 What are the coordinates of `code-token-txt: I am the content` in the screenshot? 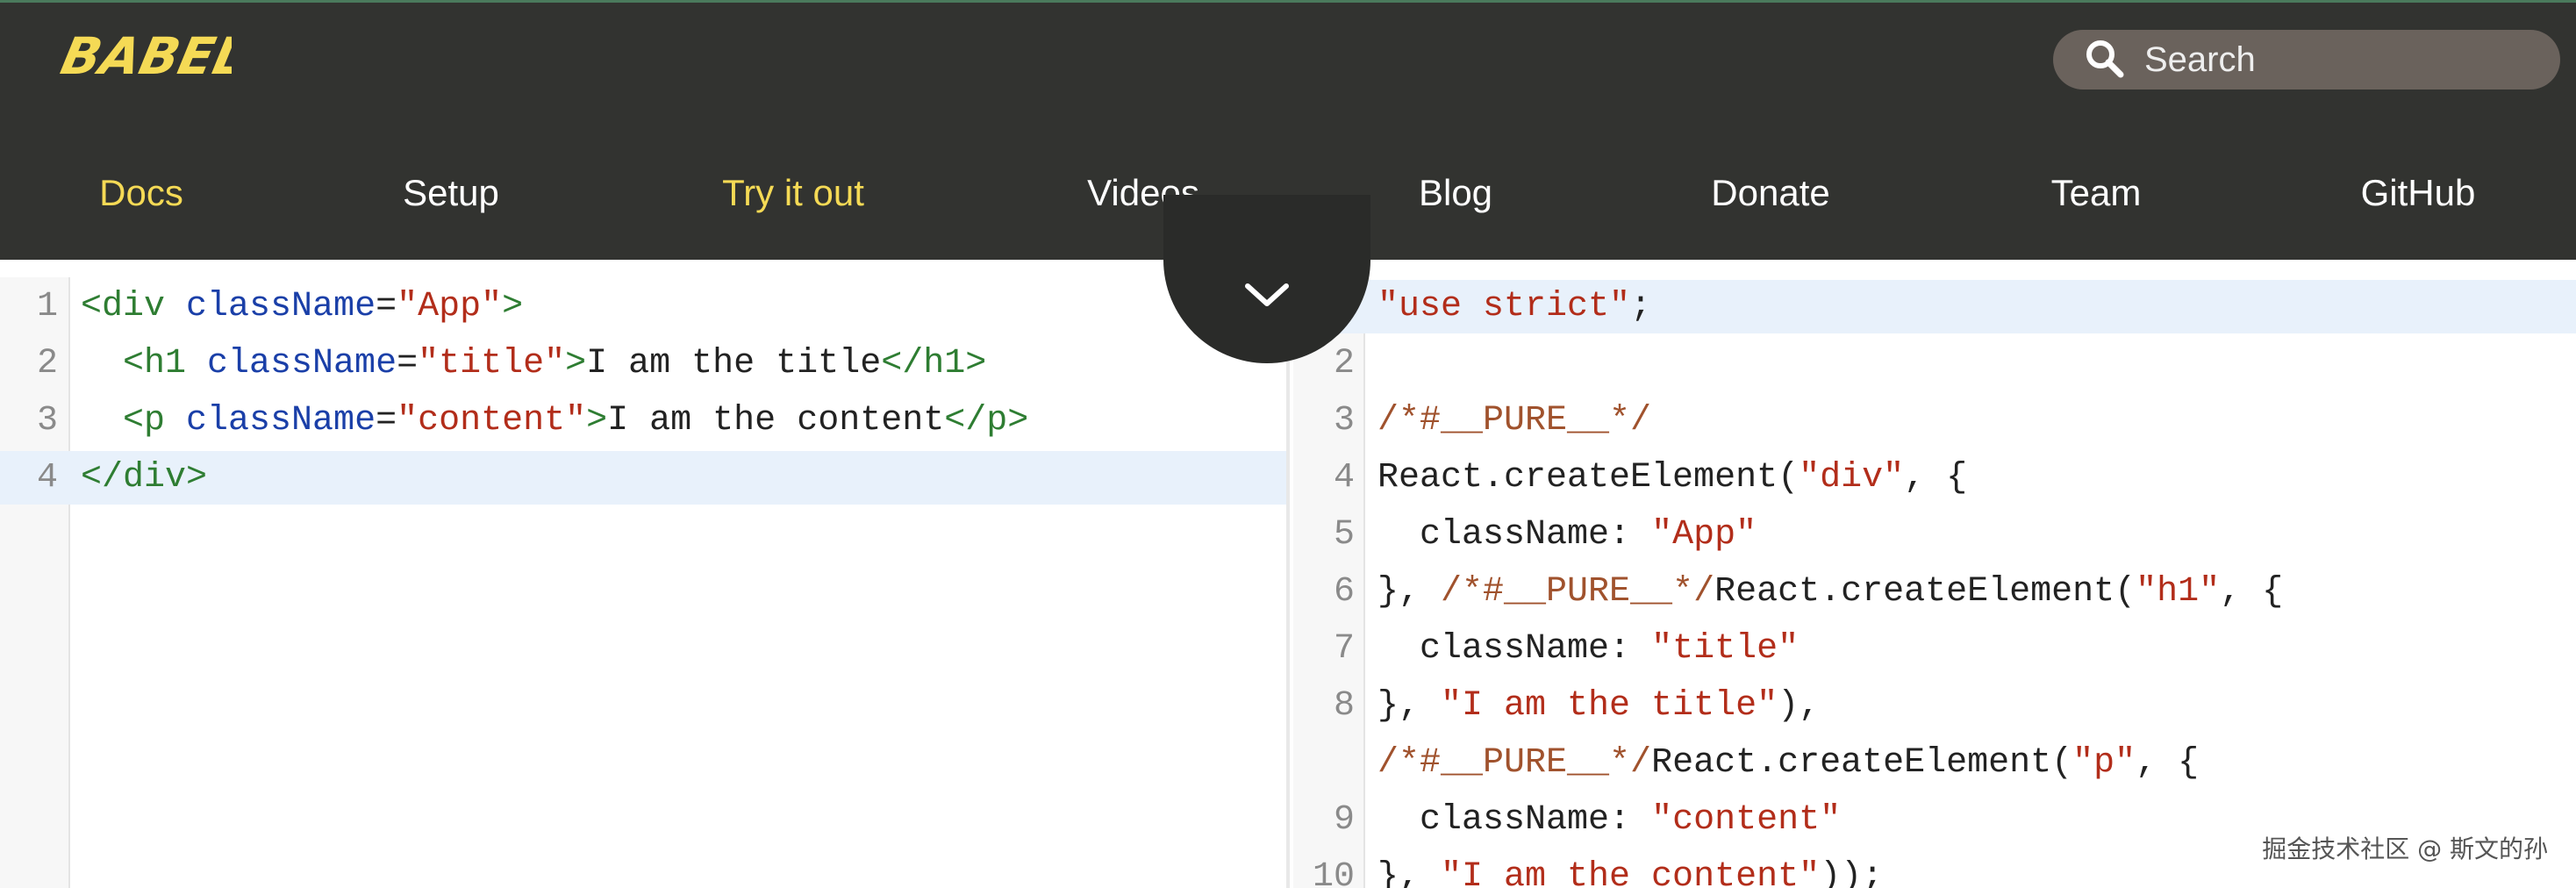 It's located at (776, 420).